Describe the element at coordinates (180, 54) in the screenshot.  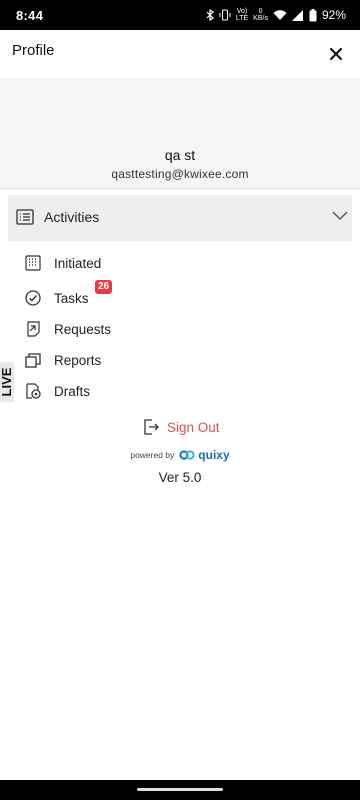
I see `profile-header: Profile` at that location.